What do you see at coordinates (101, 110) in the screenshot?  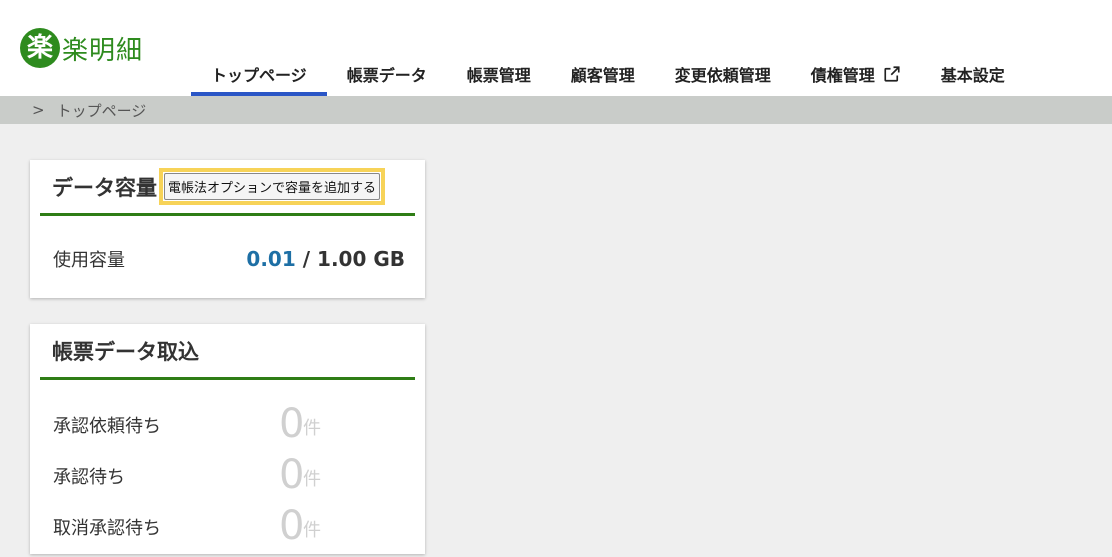 I see `breadcrumb-current: トップページ` at bounding box center [101, 110].